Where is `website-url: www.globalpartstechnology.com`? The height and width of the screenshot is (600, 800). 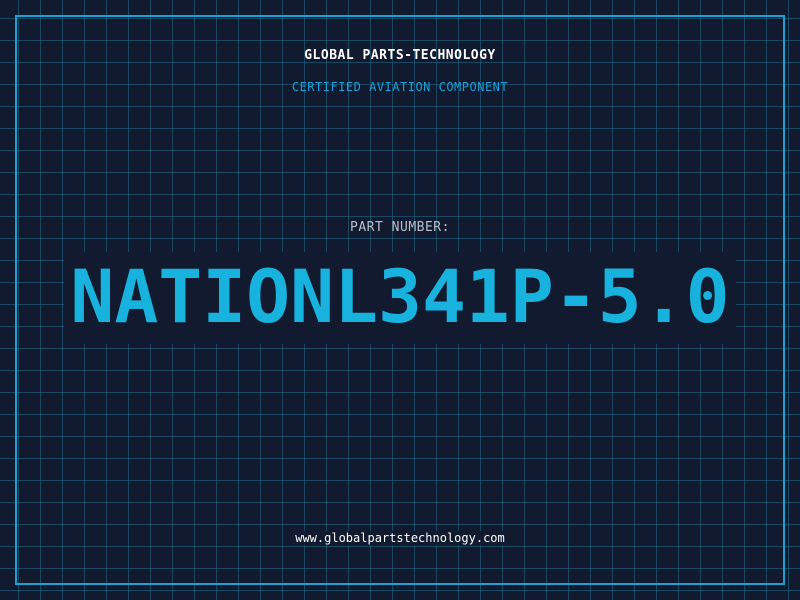 website-url: www.globalpartstechnology.com is located at coordinates (400, 538).